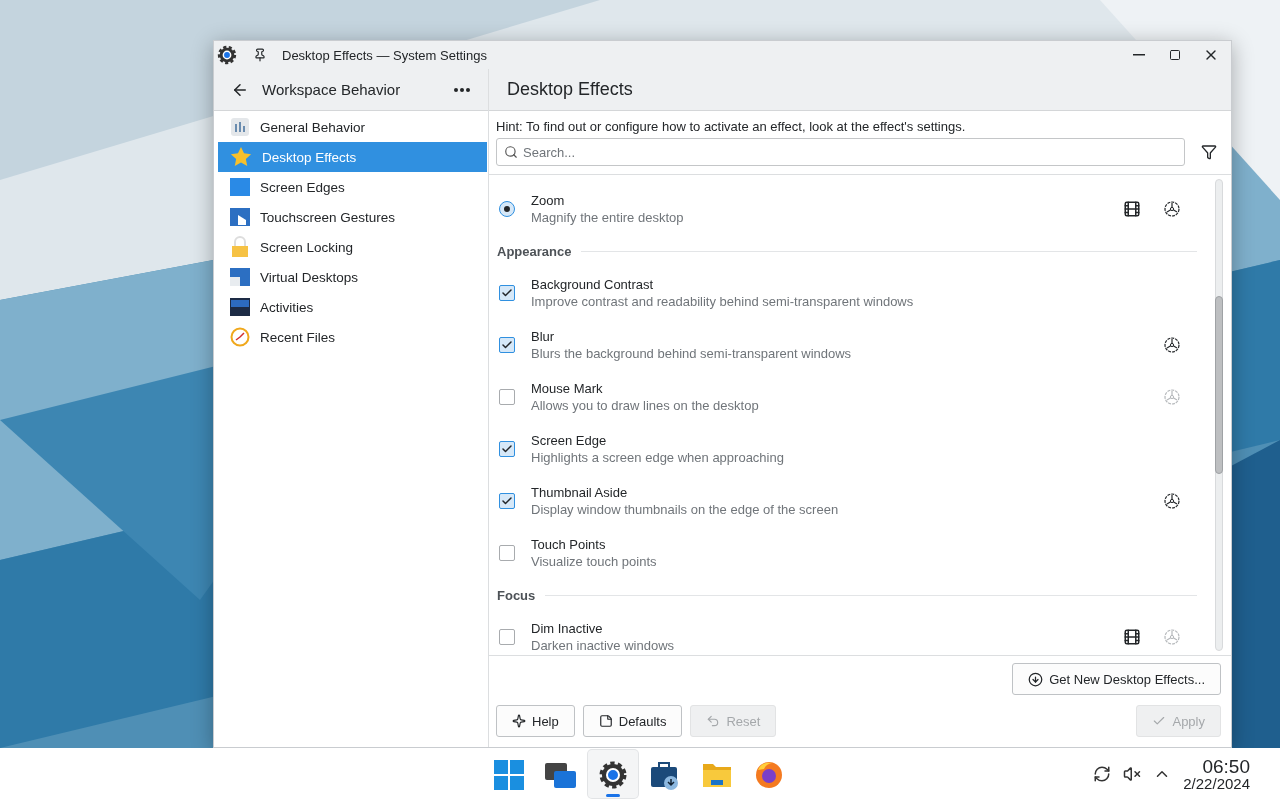 The width and height of the screenshot is (1280, 800). What do you see at coordinates (241, 157) in the screenshot?
I see `star-icon` at bounding box center [241, 157].